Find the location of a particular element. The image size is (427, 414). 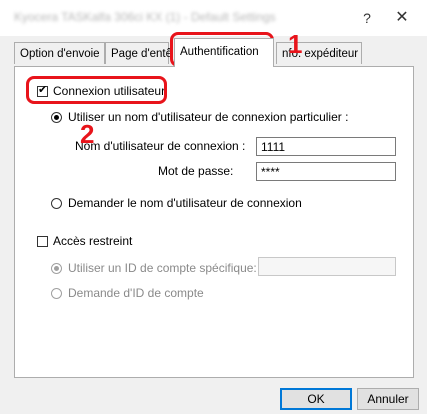

account-id-input is located at coordinates (327, 266).